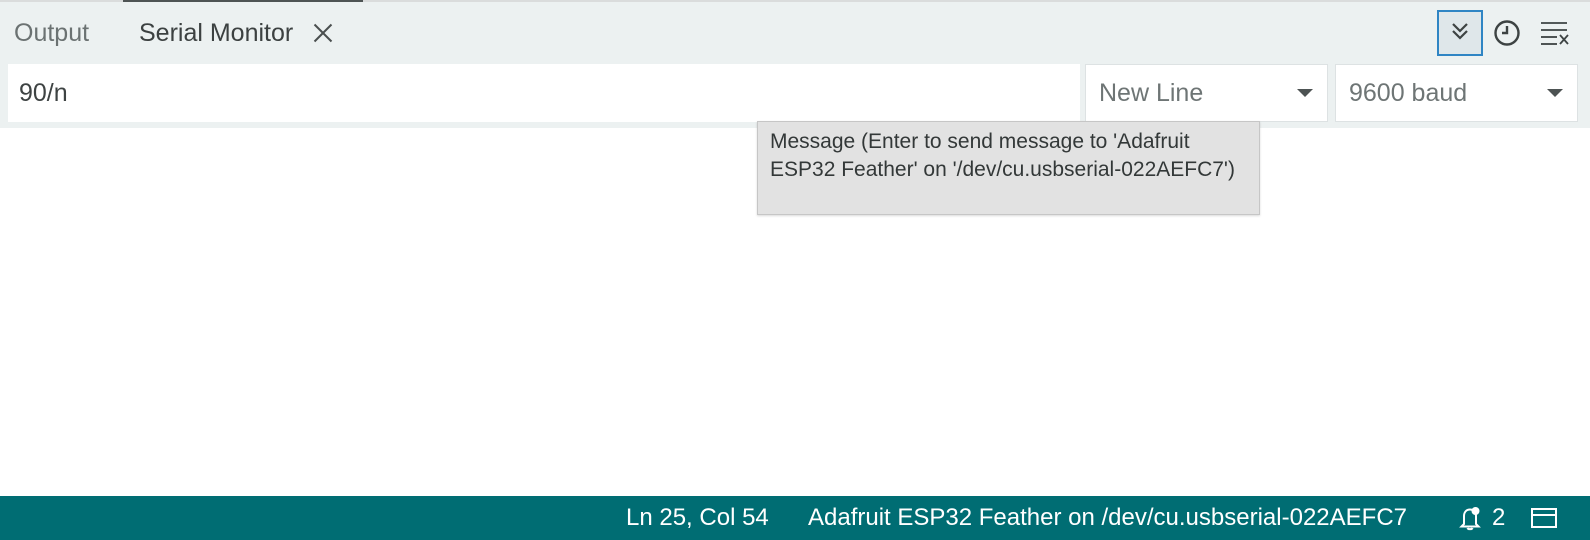 This screenshot has width=1590, height=540. I want to click on clear-output-button, so click(1555, 33).